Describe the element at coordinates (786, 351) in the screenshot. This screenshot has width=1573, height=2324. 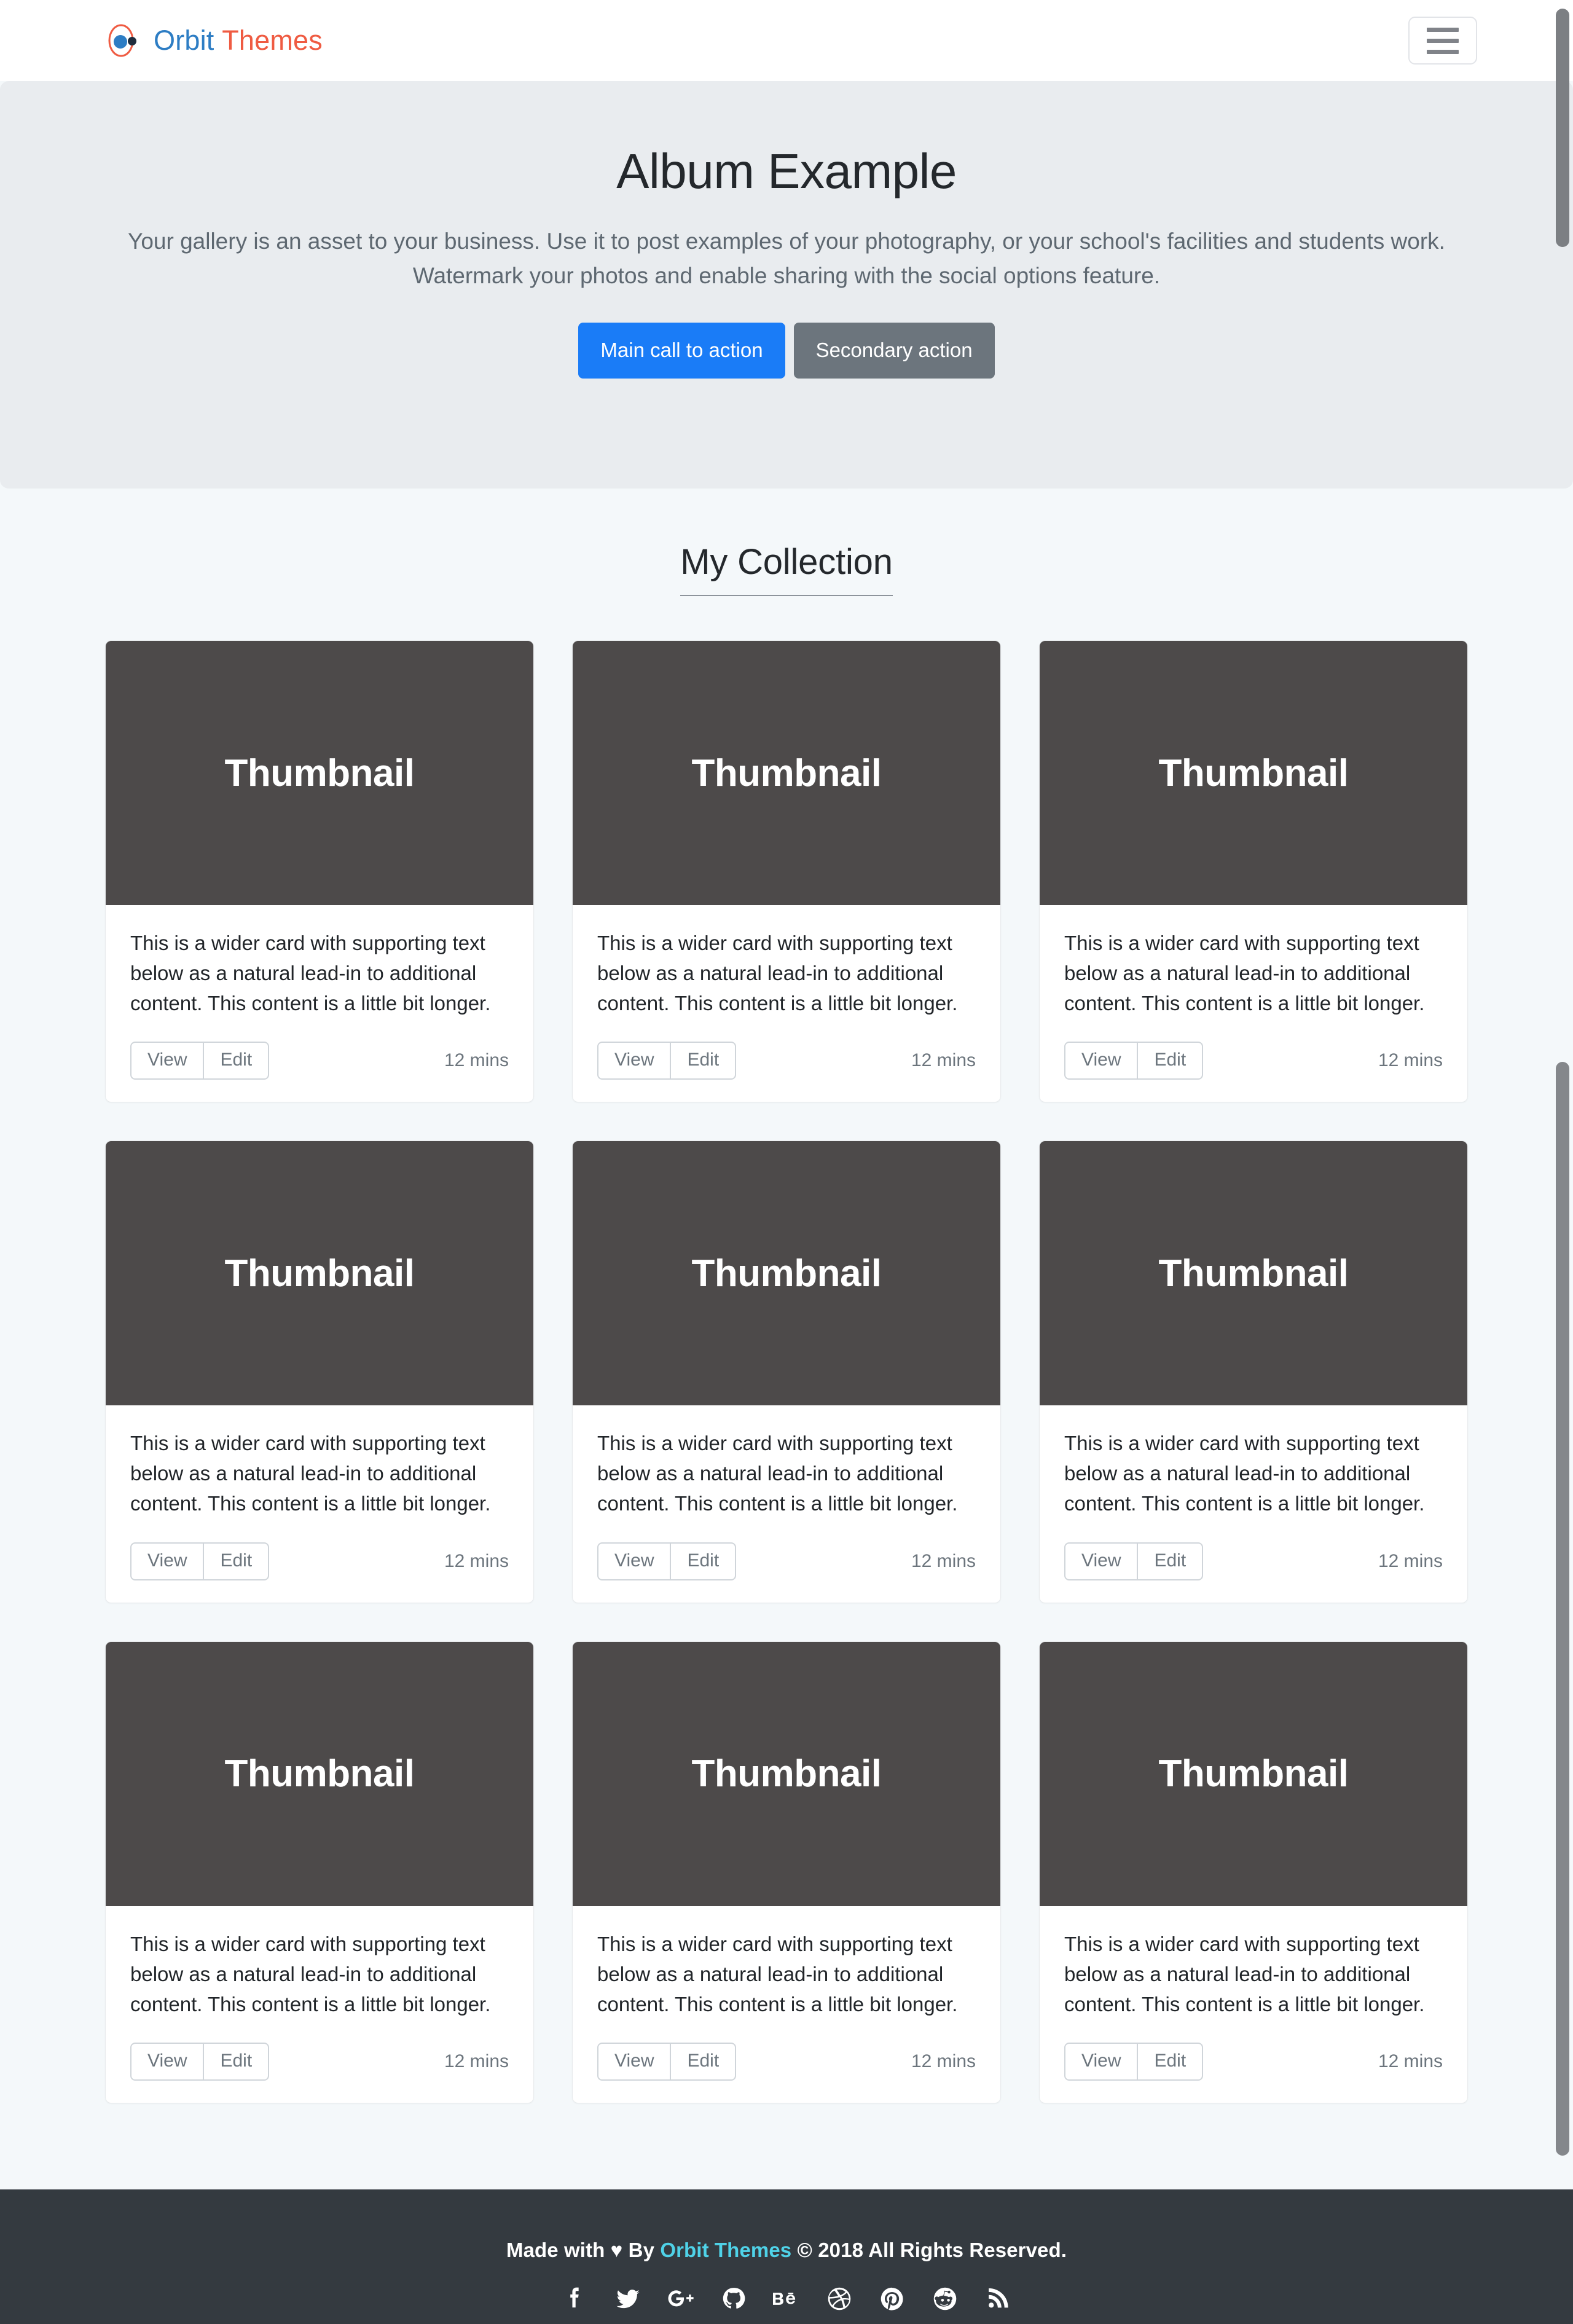
I see `hero-action-buttons: Main call to action Secondary action` at that location.